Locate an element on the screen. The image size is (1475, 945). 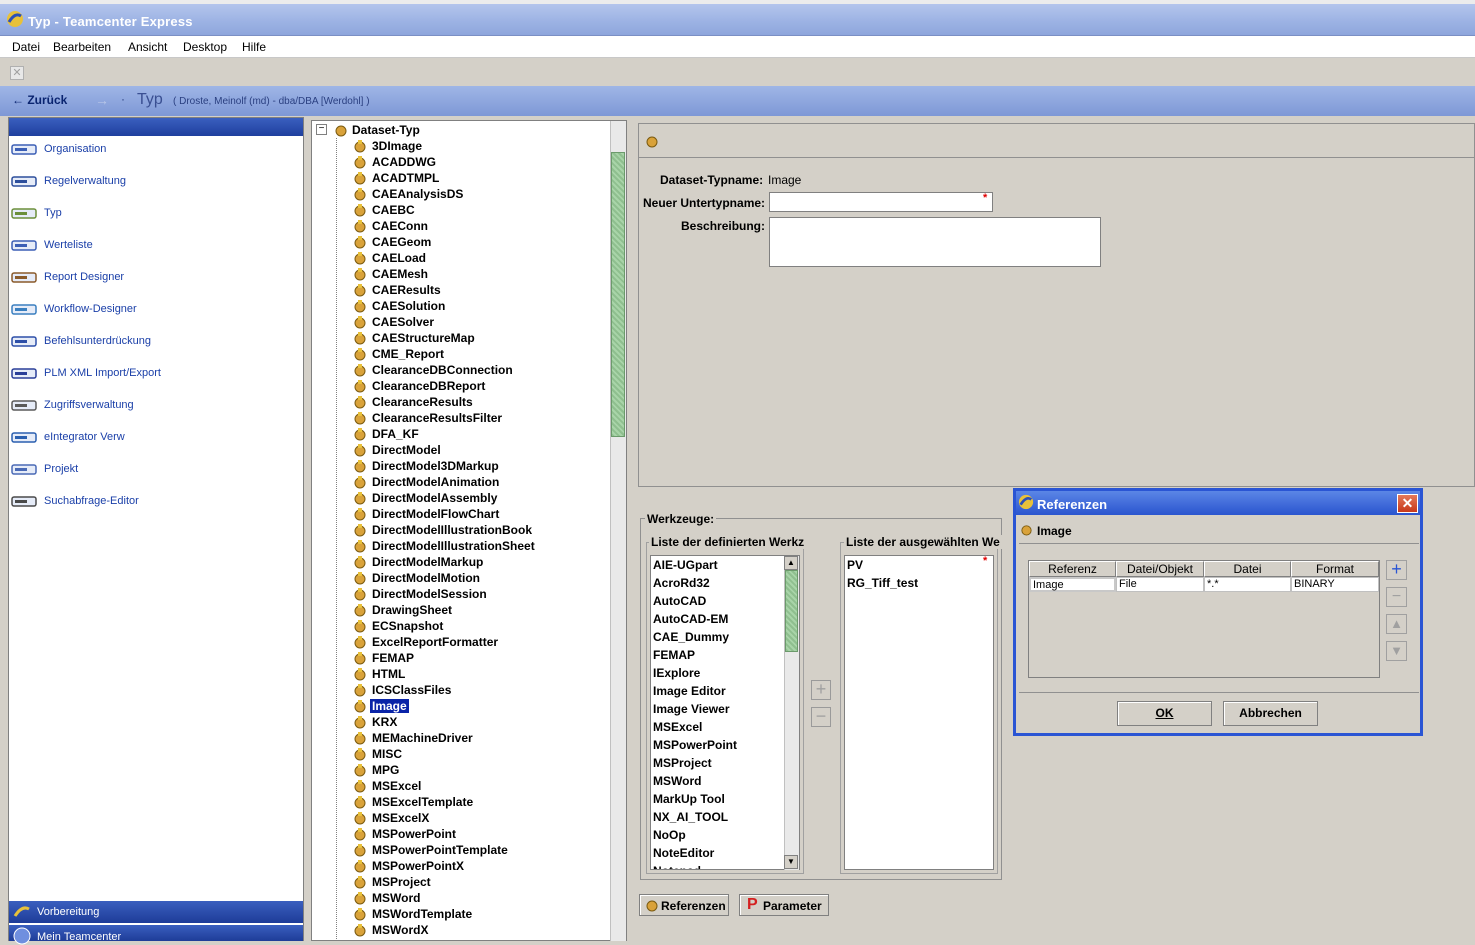
list-item: NoteEditor is located at coordinates (683, 853).